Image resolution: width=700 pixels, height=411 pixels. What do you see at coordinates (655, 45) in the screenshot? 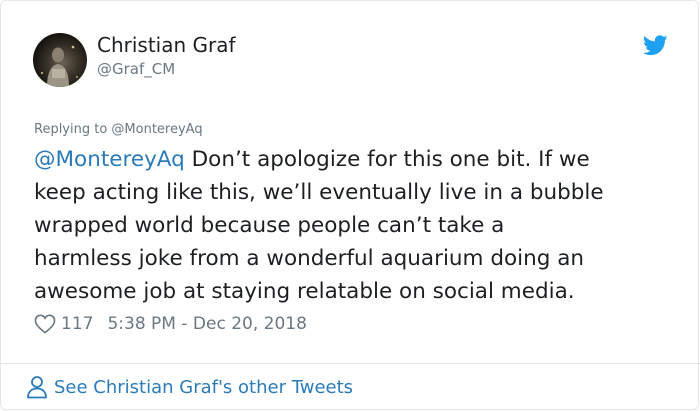
I see `twitter-bird-icon` at bounding box center [655, 45].